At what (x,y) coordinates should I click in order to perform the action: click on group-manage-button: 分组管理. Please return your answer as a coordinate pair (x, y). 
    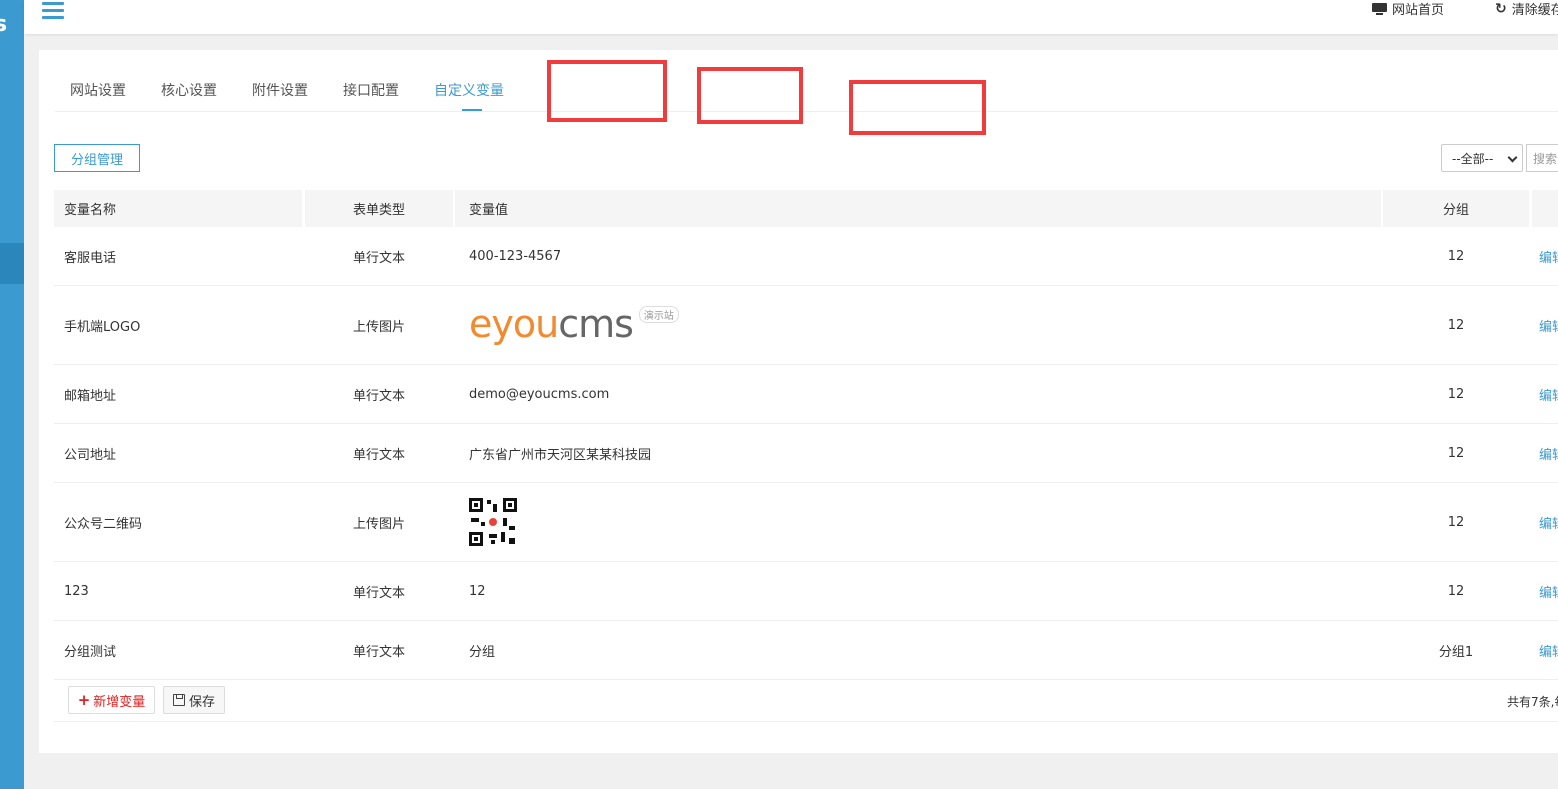
    Looking at the image, I should click on (97, 158).